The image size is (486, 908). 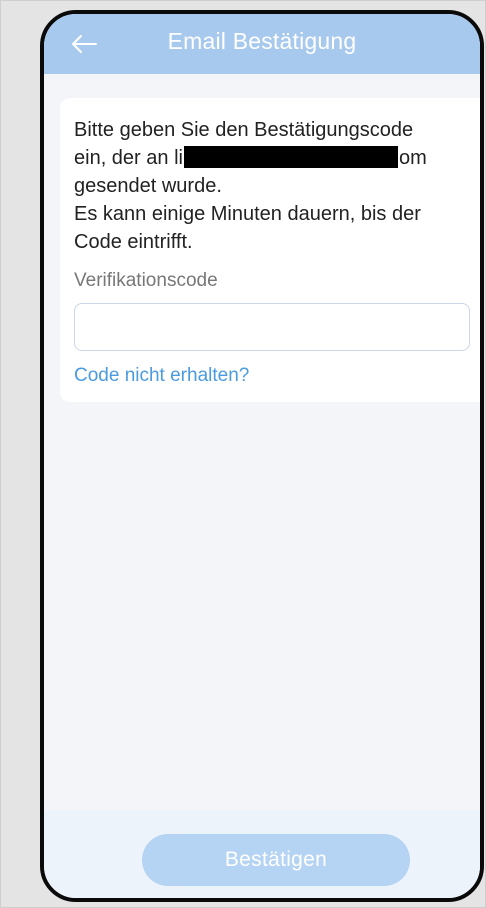 I want to click on page-title: Email Bestätigung, so click(x=262, y=41).